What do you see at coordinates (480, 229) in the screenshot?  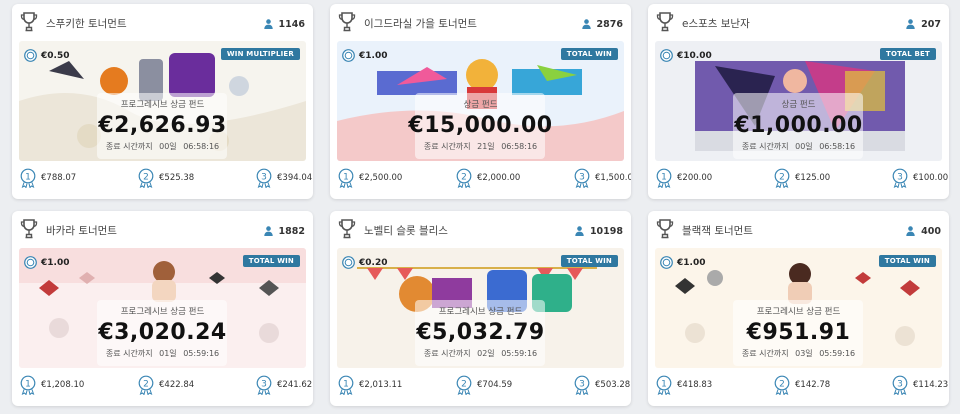 I see `card-header: 노벨티 슬롯 블리스 10198` at bounding box center [480, 229].